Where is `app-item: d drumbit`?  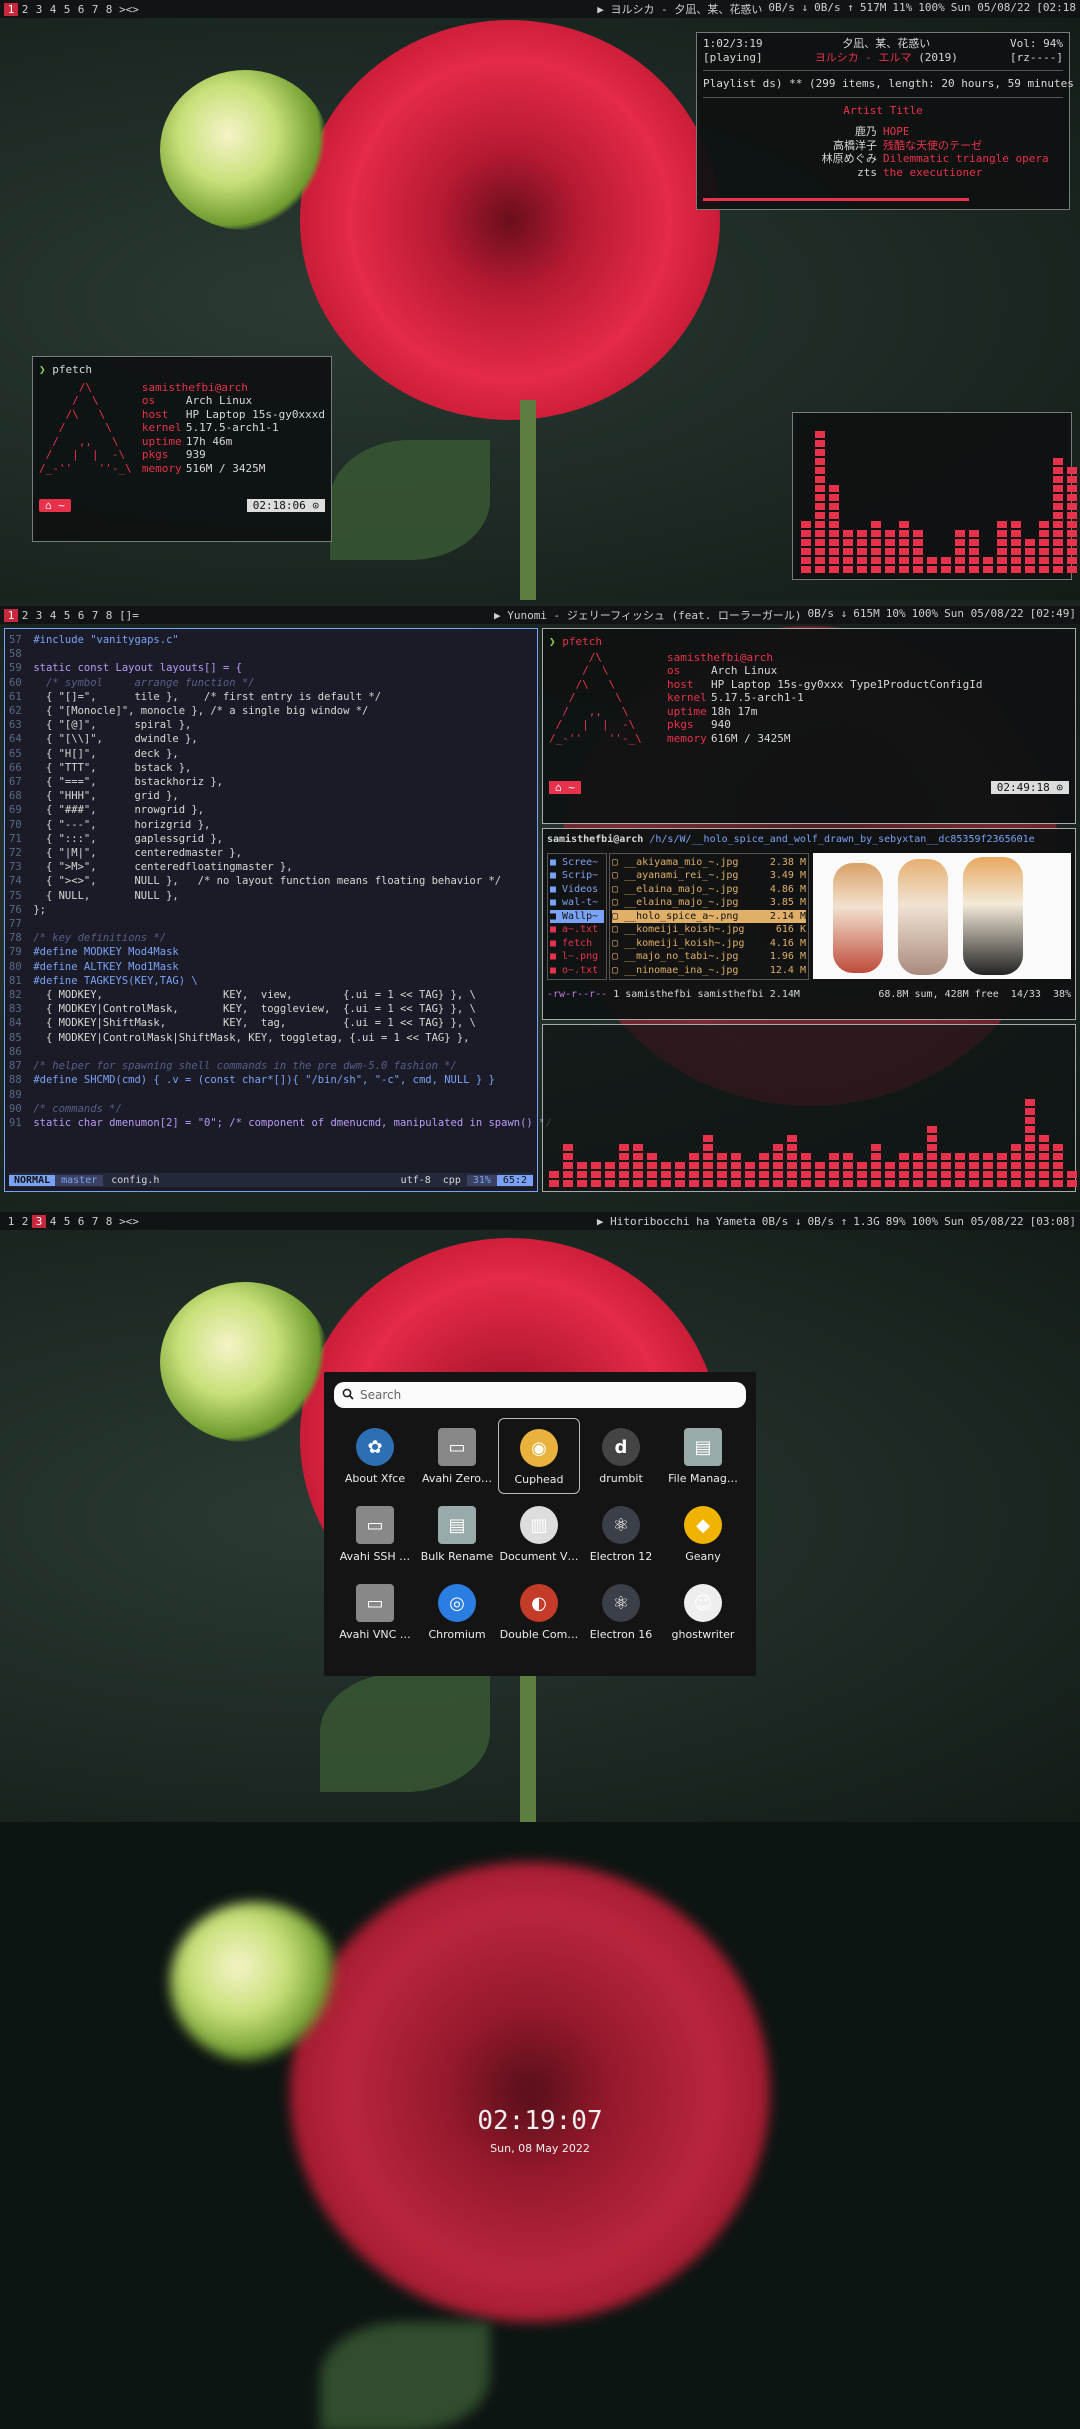 app-item: d drumbit is located at coordinates (621, 1456).